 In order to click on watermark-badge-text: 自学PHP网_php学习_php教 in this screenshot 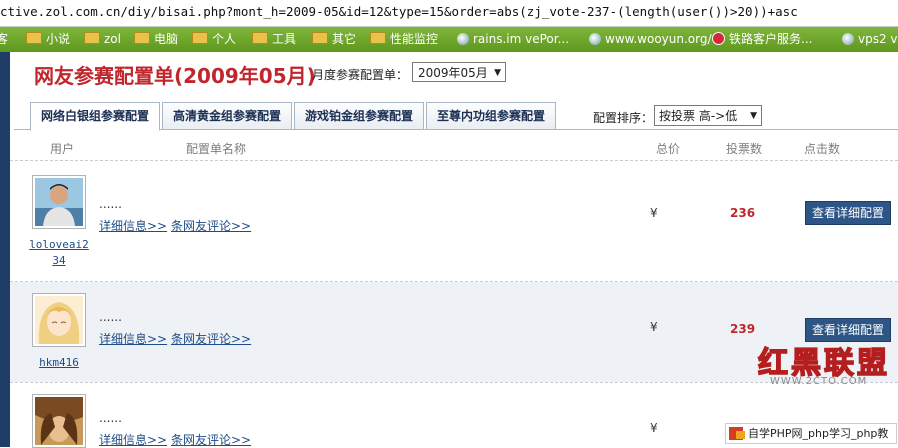, I will do `click(818, 433)`.